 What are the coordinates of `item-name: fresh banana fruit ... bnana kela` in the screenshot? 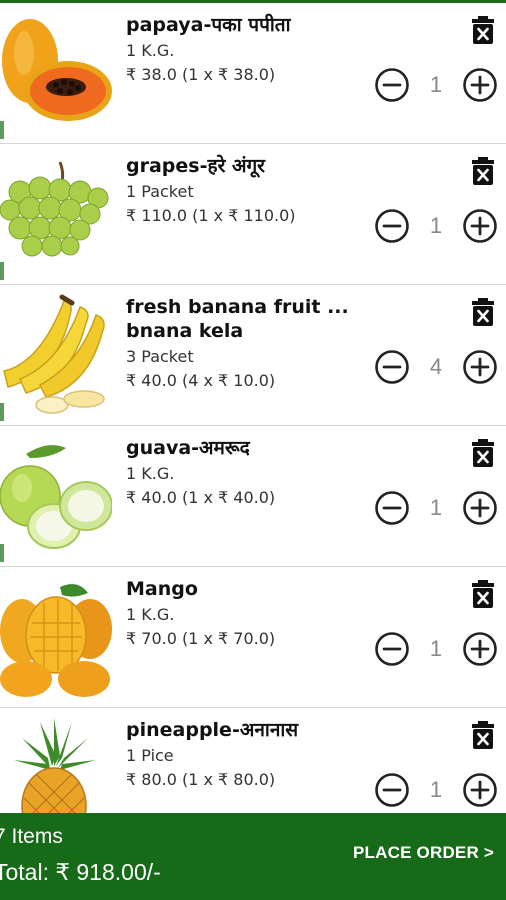 It's located at (246, 319).